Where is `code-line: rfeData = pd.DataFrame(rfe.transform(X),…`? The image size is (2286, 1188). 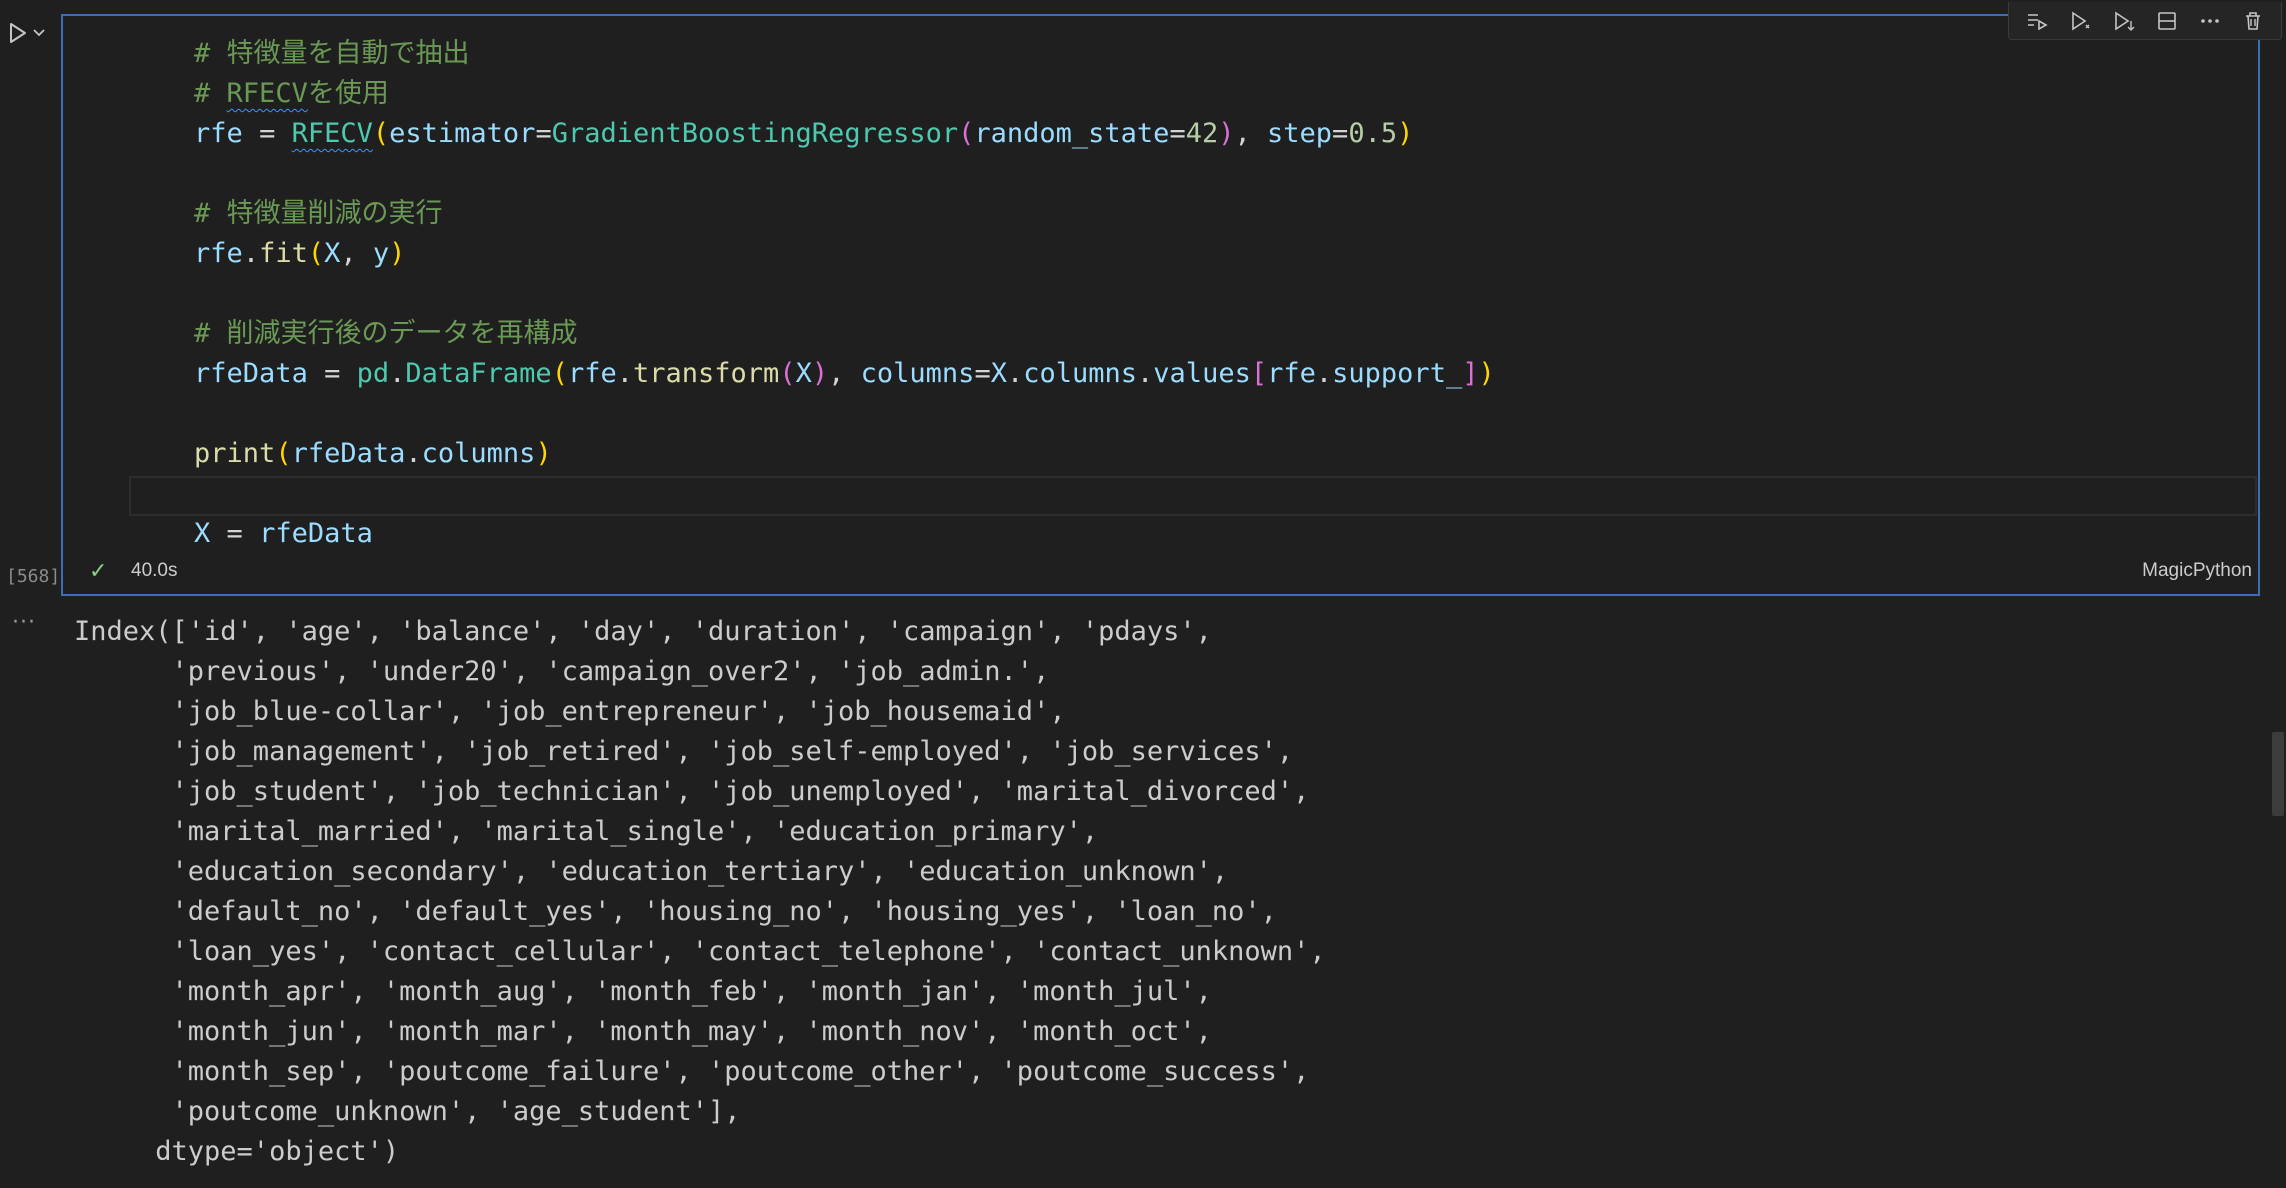 code-line: rfeData = pd.DataFrame(rfe.transform(X),… is located at coordinates (1193, 374).